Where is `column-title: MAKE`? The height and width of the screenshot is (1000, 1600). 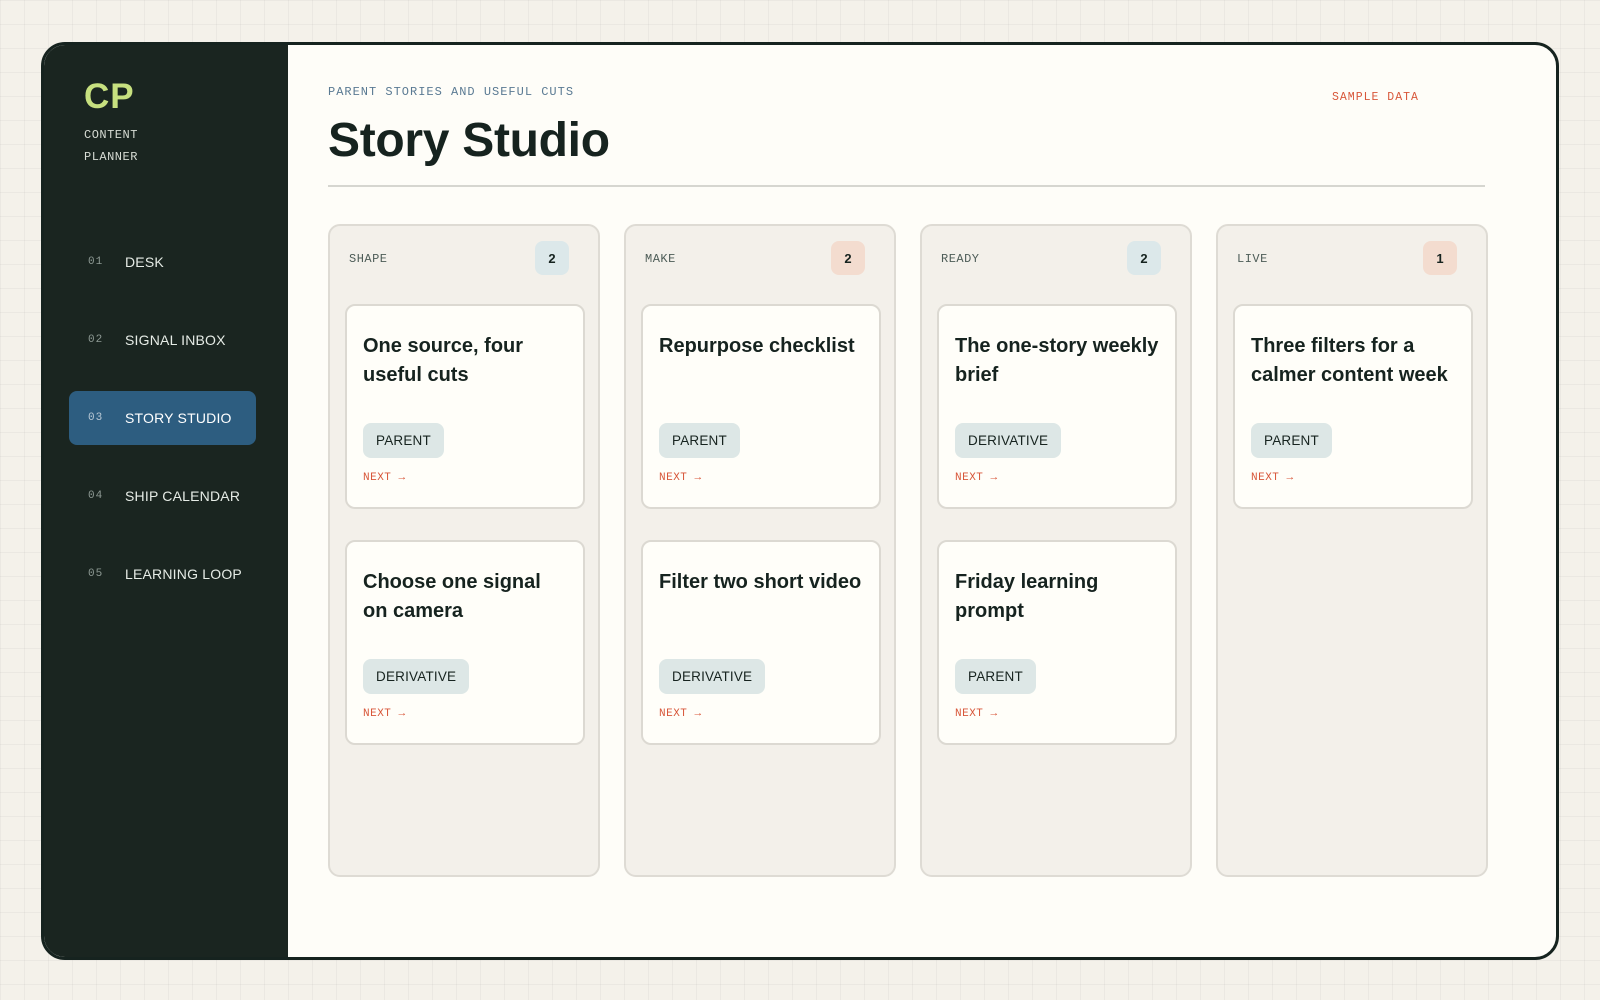
column-title: MAKE is located at coordinates (660, 259).